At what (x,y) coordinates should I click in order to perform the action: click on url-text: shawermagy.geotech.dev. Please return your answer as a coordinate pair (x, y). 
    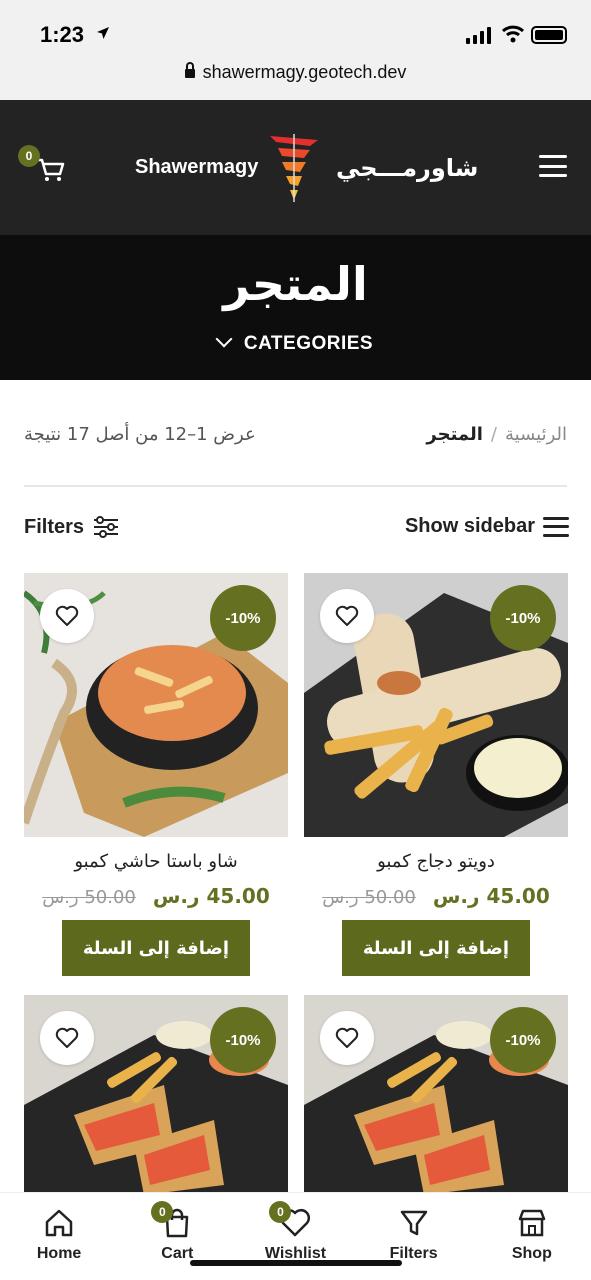
    Looking at the image, I should click on (304, 72).